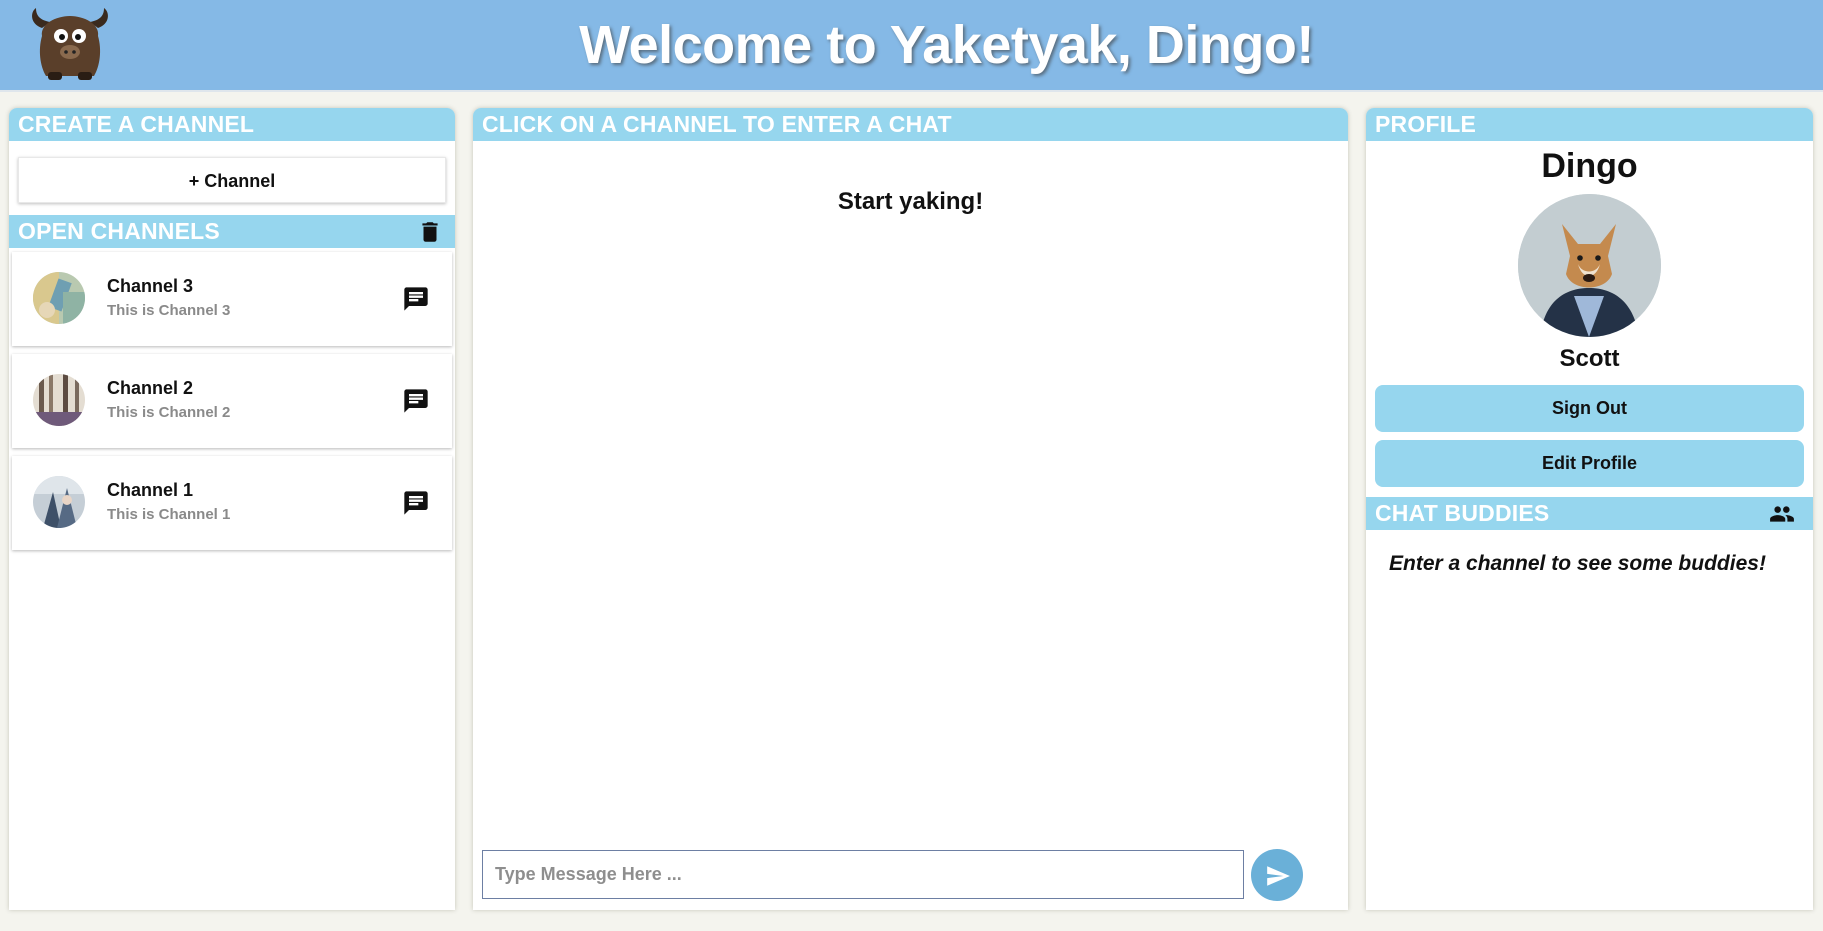 The width and height of the screenshot is (1823, 931). I want to click on send-icon, so click(1278, 876).